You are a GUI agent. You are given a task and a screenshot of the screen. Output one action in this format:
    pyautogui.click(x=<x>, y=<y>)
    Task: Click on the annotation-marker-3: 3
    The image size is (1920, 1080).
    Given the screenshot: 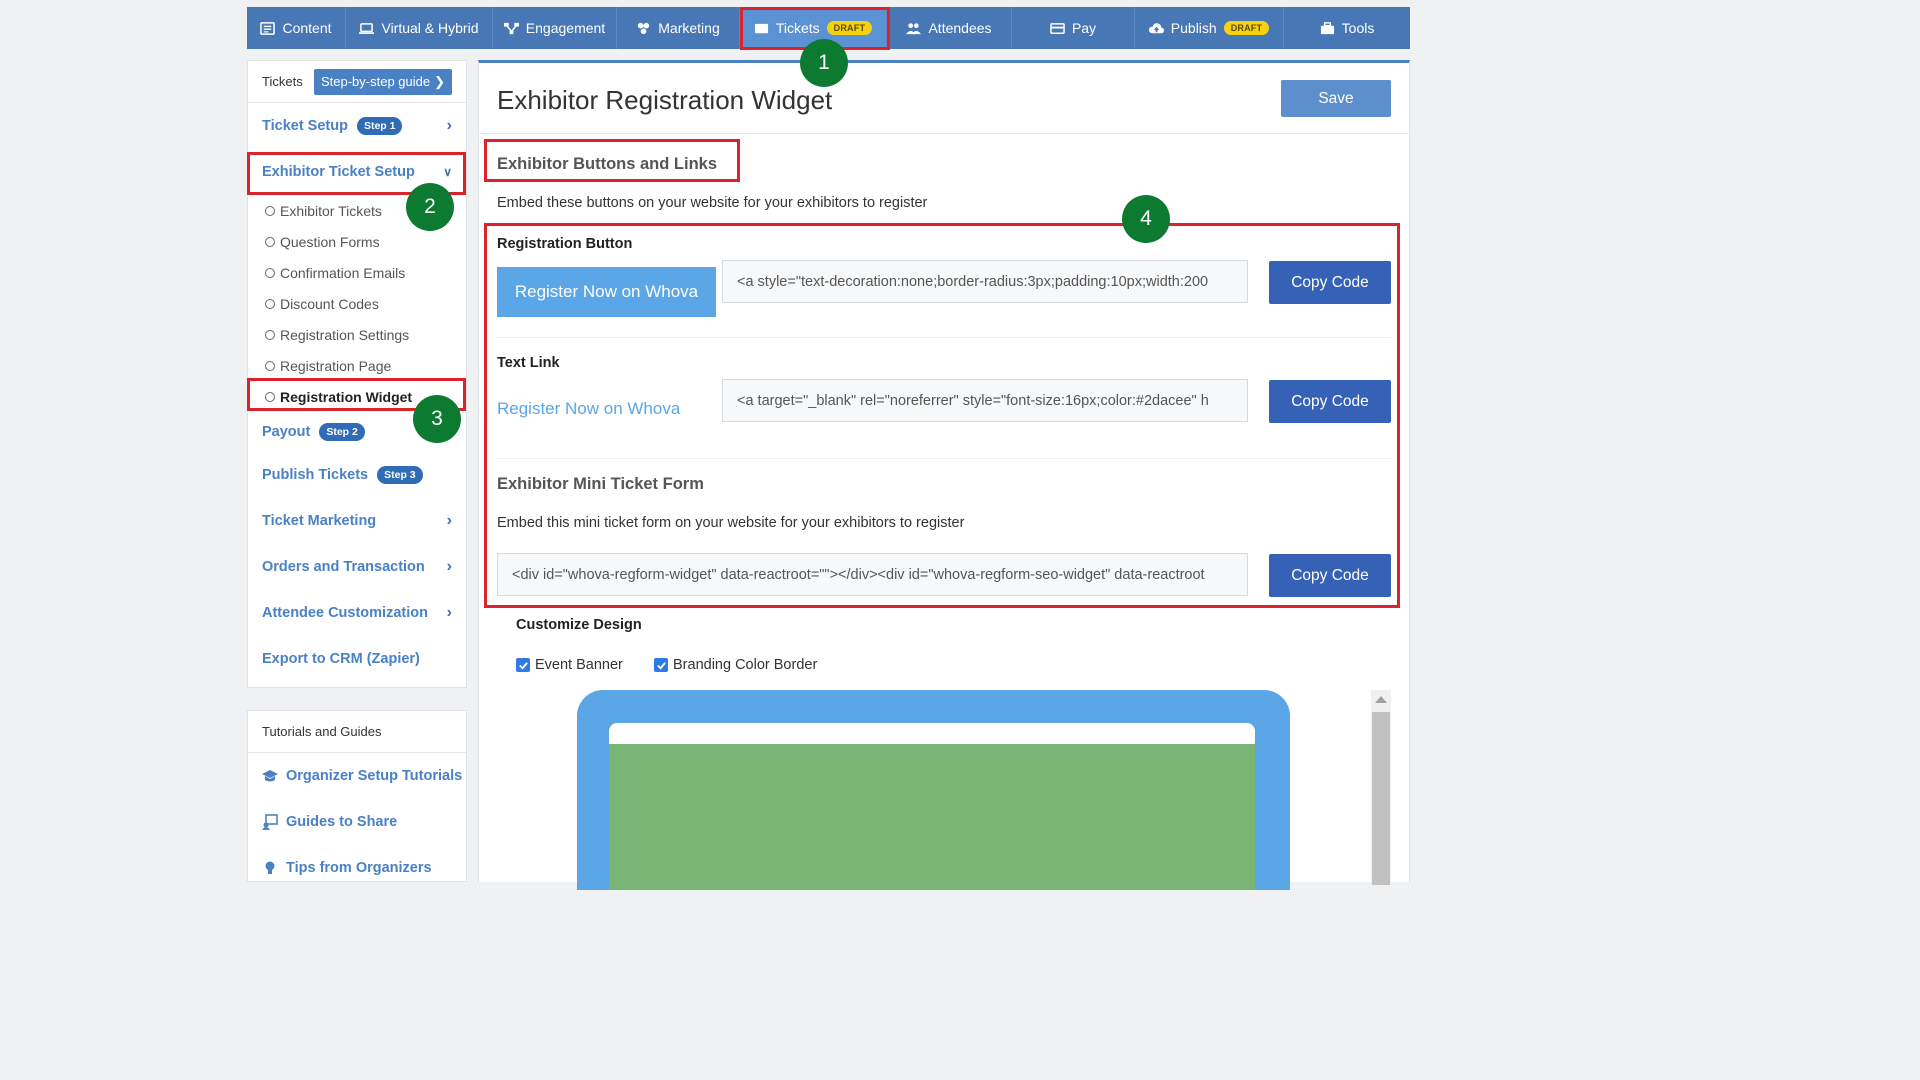 What is the action you would take?
    pyautogui.click(x=437, y=419)
    